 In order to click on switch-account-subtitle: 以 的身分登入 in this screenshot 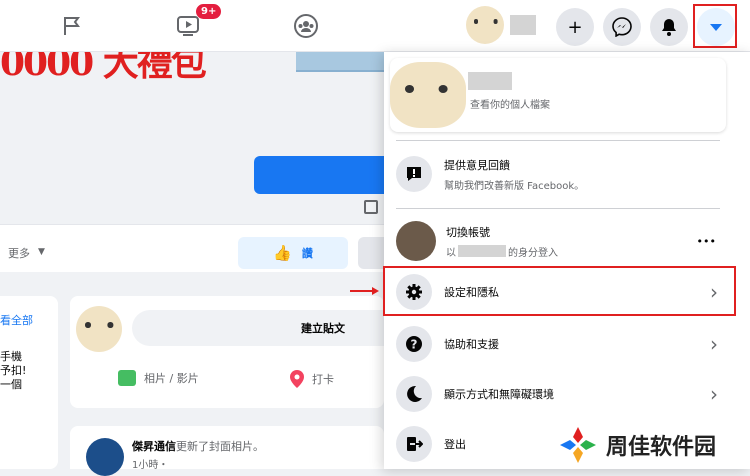, I will do `click(502, 251)`.